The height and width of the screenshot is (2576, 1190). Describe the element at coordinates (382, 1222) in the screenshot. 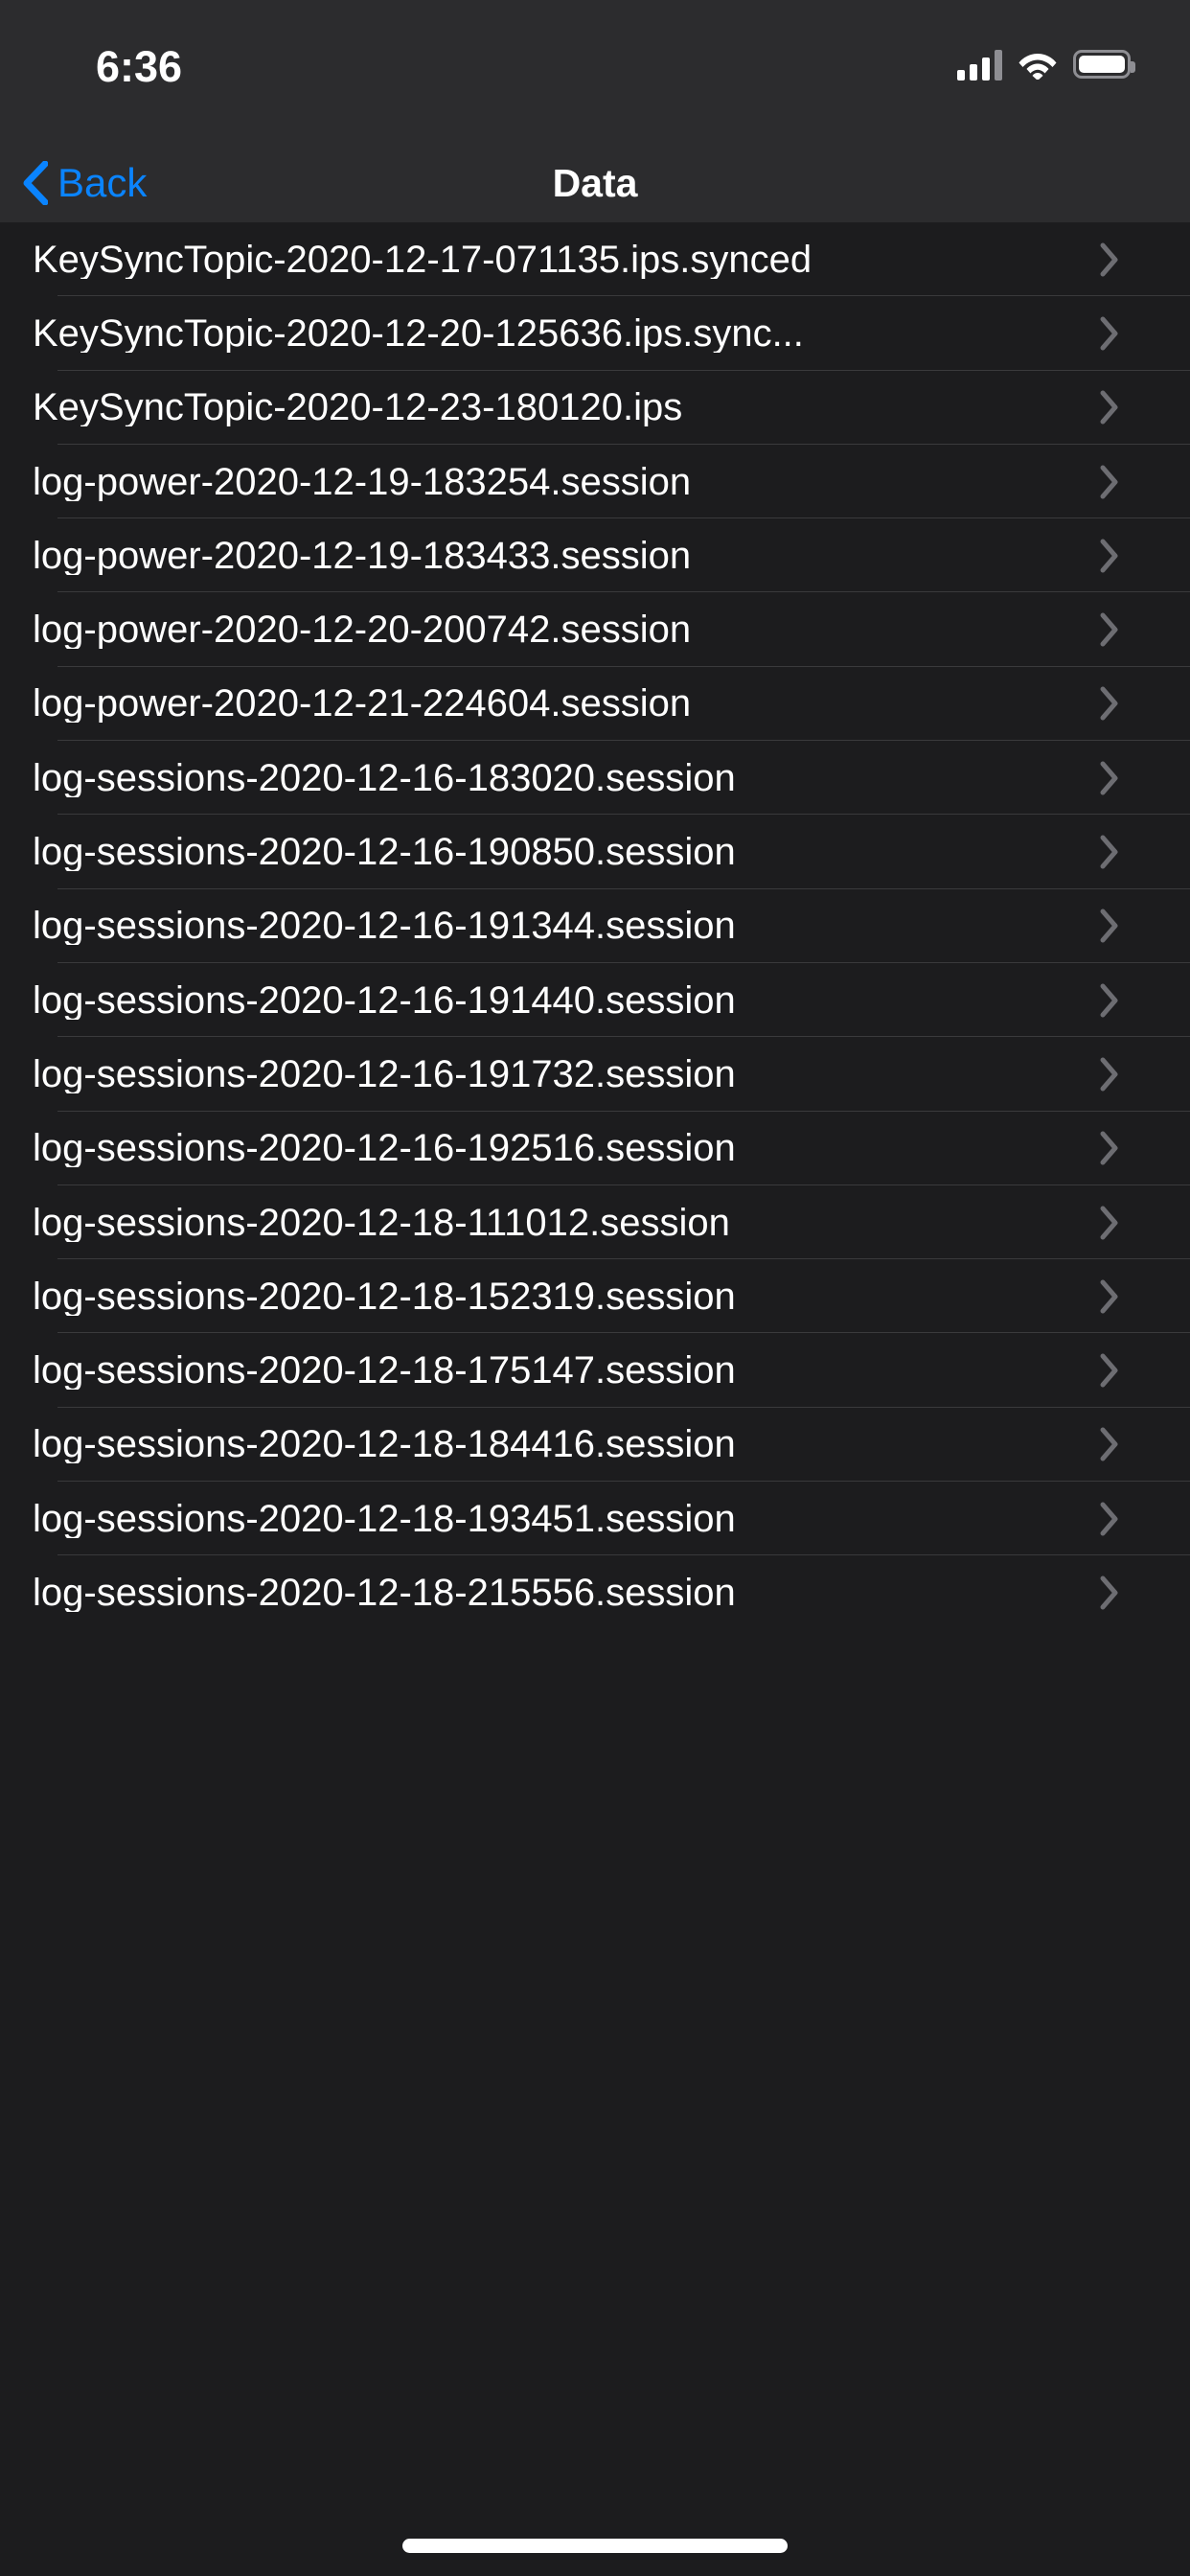

I see `list-item-label: log-sessions-2020-12-18-111012.session` at that location.